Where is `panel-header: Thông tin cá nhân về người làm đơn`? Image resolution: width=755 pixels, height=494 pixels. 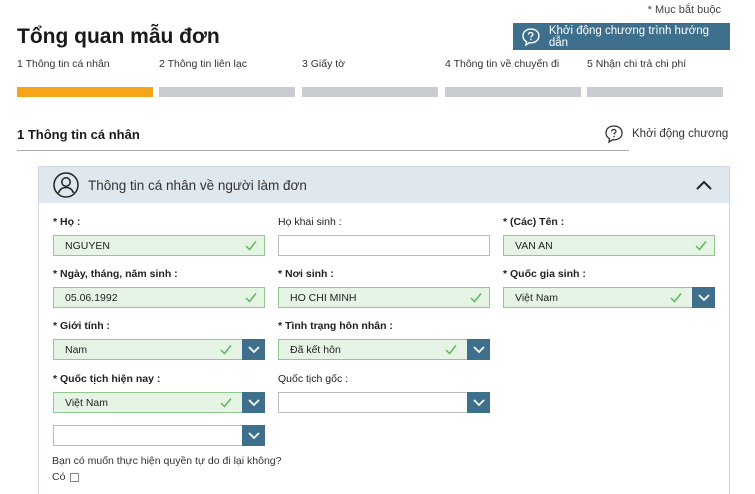 panel-header: Thông tin cá nhân về người làm đơn is located at coordinates (384, 185).